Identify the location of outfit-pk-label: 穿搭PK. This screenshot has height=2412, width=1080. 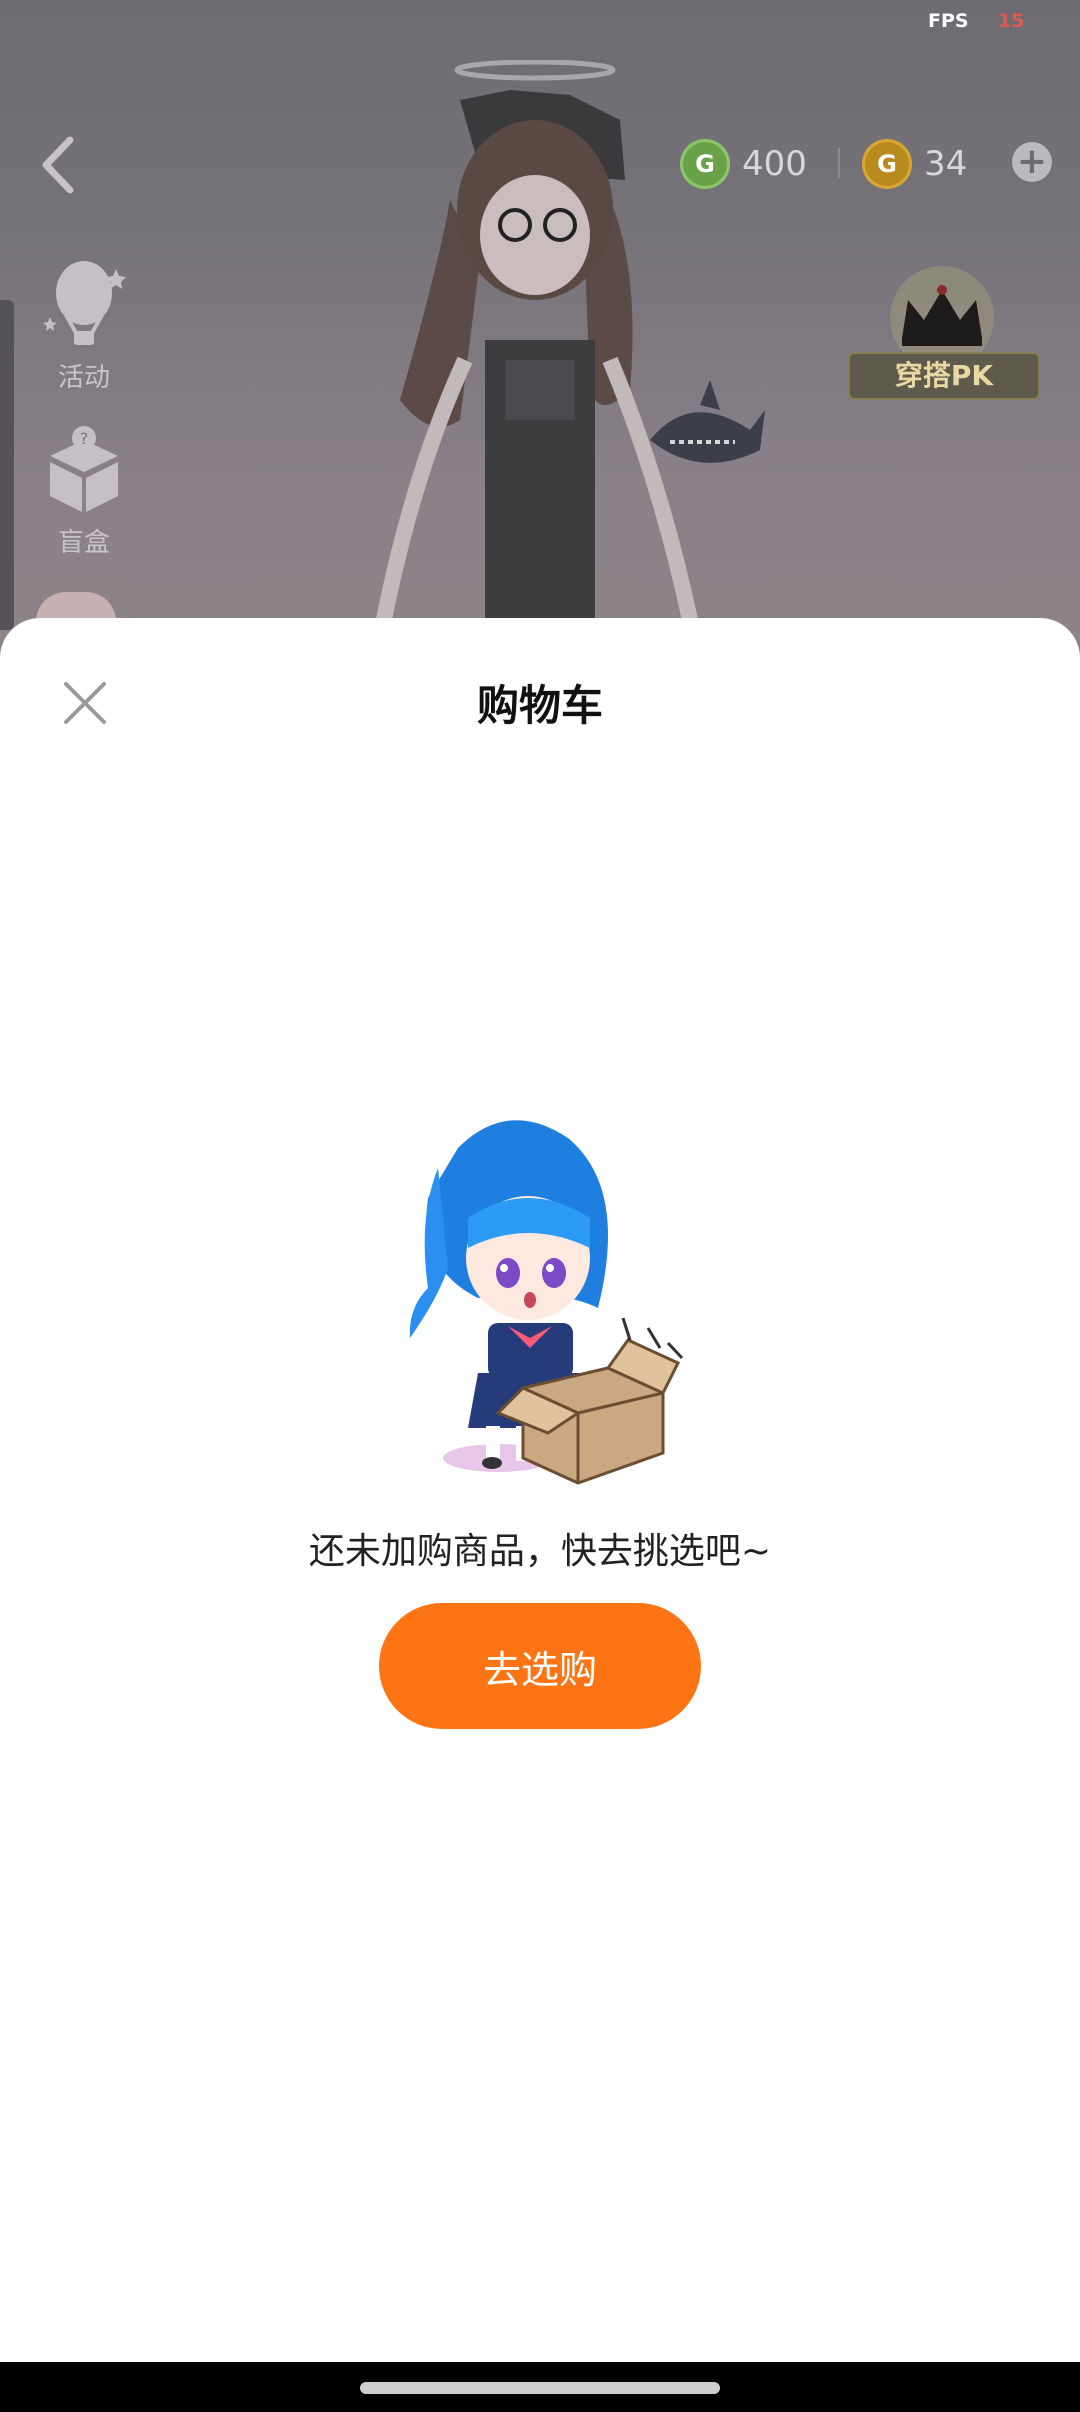
(944, 376).